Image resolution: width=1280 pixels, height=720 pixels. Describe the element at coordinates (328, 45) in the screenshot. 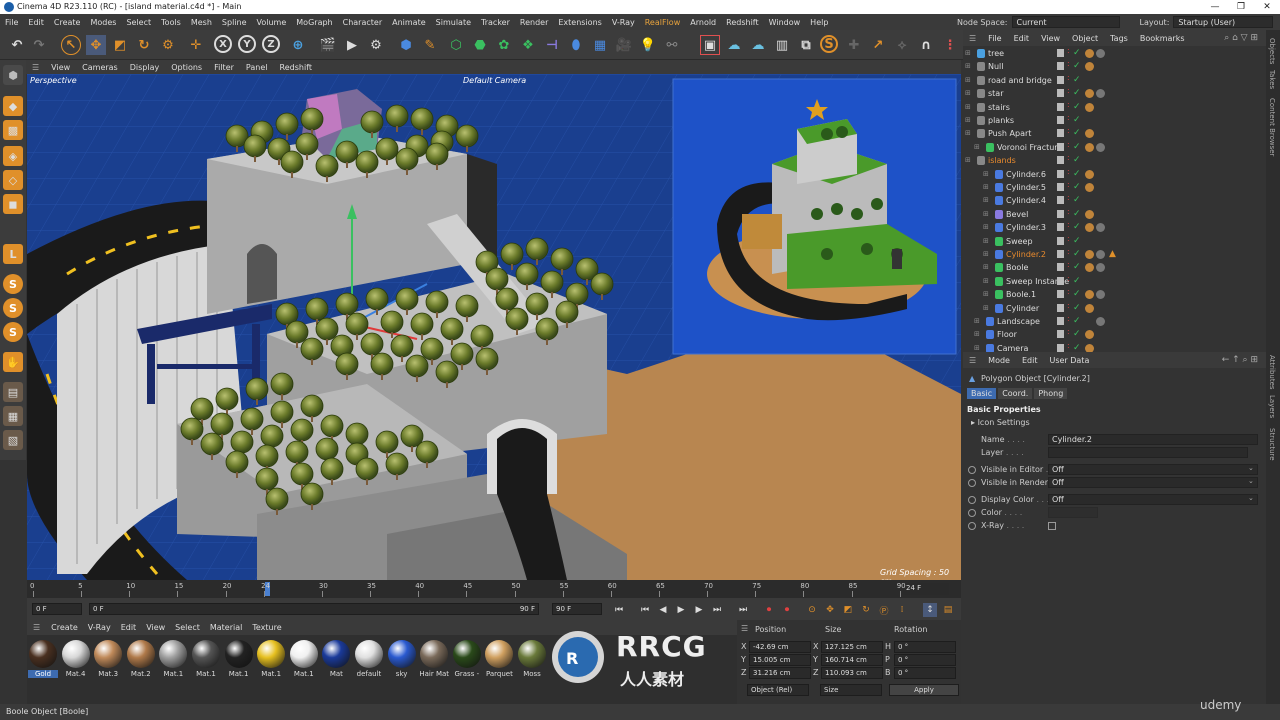

I see `render-region-icon: 🎬` at that location.